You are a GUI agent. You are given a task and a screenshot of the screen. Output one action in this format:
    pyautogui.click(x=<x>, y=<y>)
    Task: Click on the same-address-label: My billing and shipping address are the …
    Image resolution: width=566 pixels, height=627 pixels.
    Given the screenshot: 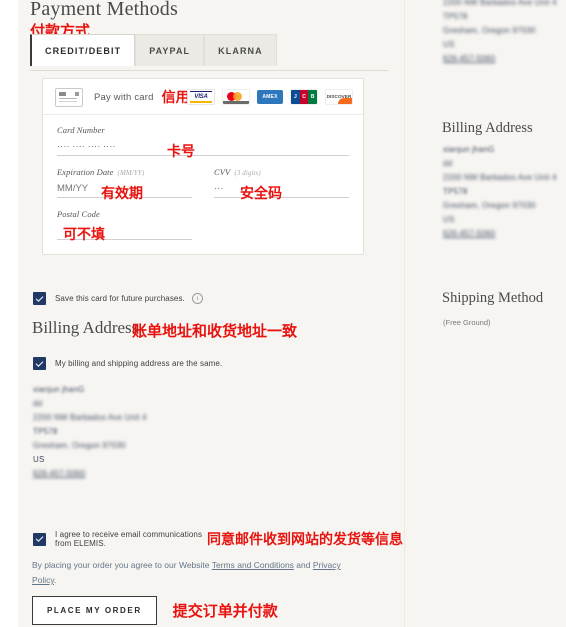 What is the action you would take?
    pyautogui.click(x=139, y=363)
    